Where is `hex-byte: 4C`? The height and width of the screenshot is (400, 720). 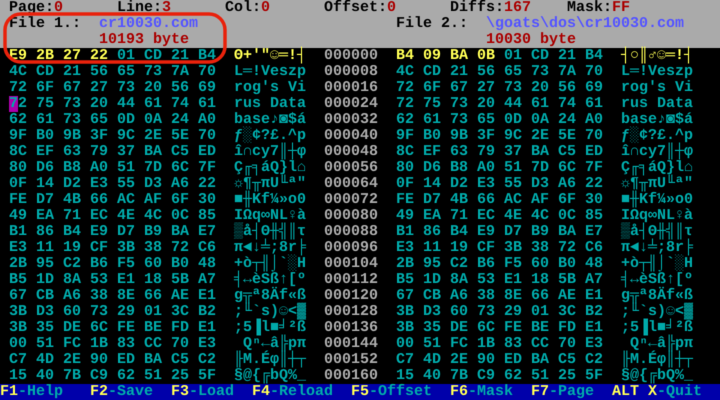
hex-byte: 4C is located at coordinates (18, 72).